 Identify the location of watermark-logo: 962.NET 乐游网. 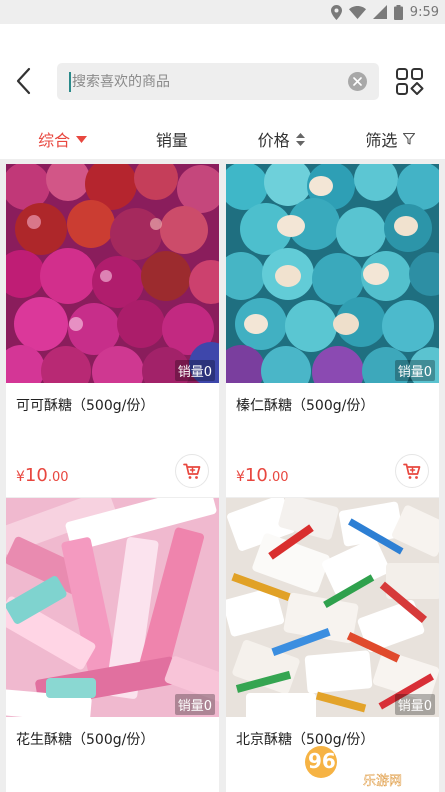
(373, 764).